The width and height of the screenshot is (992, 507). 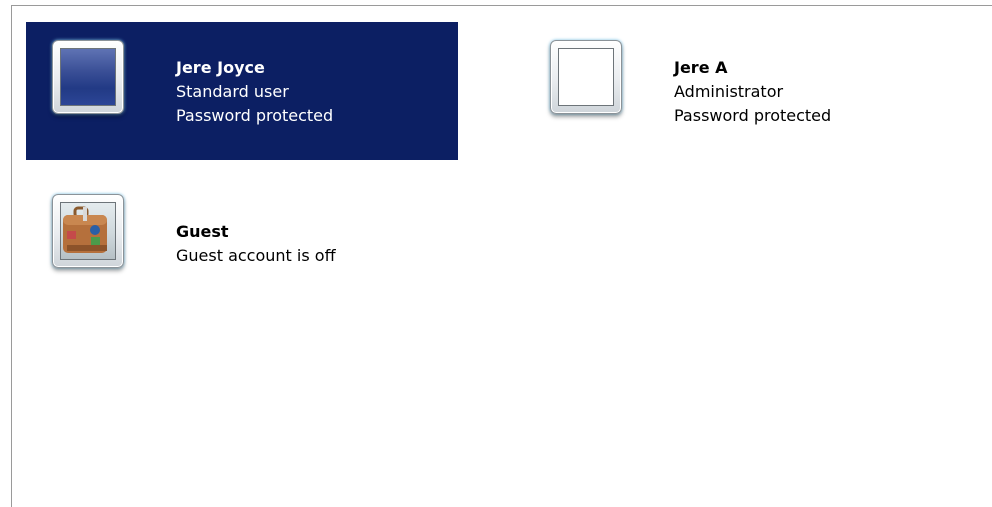 I want to click on blue-square-picture, so click(x=88, y=77).